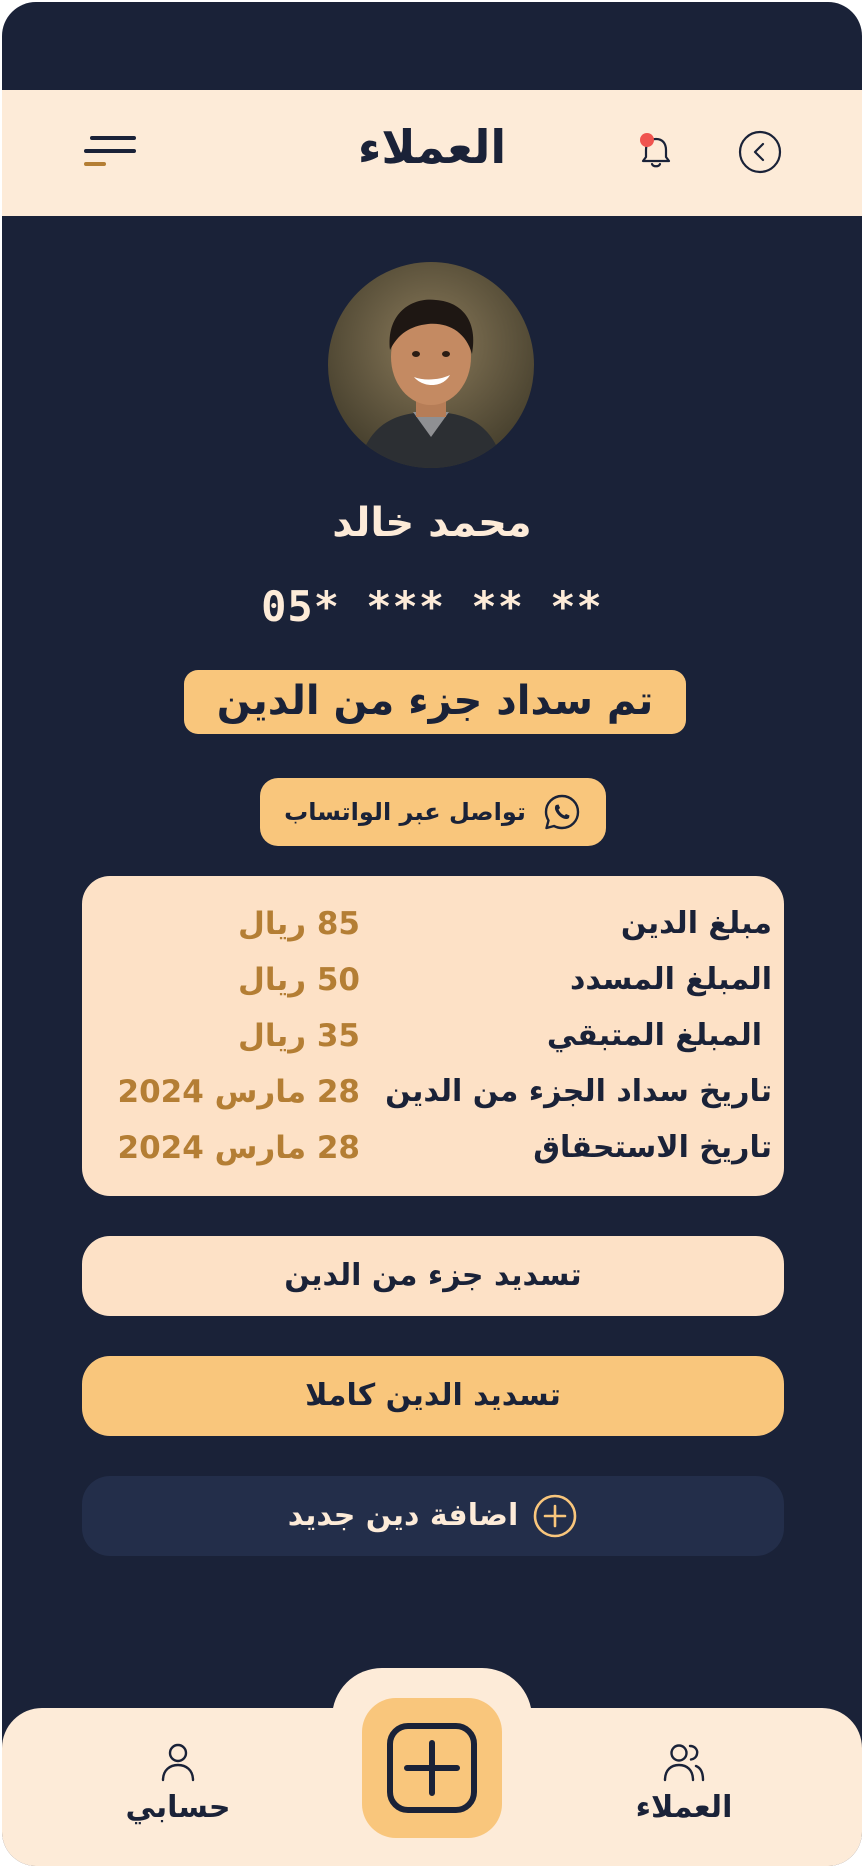 The height and width of the screenshot is (1868, 864). What do you see at coordinates (696, 923) in the screenshot?
I see `detail-label: مبلغ الدين` at bounding box center [696, 923].